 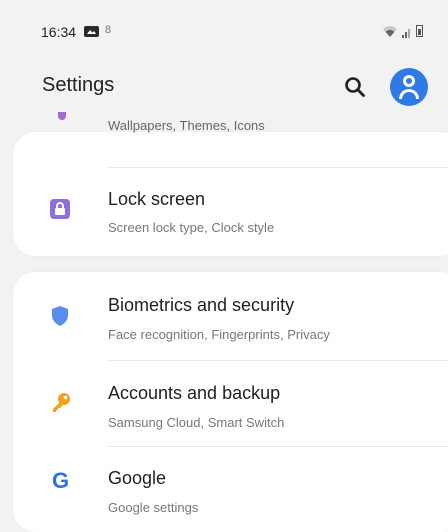 I want to click on status-icons, so click(x=402, y=31).